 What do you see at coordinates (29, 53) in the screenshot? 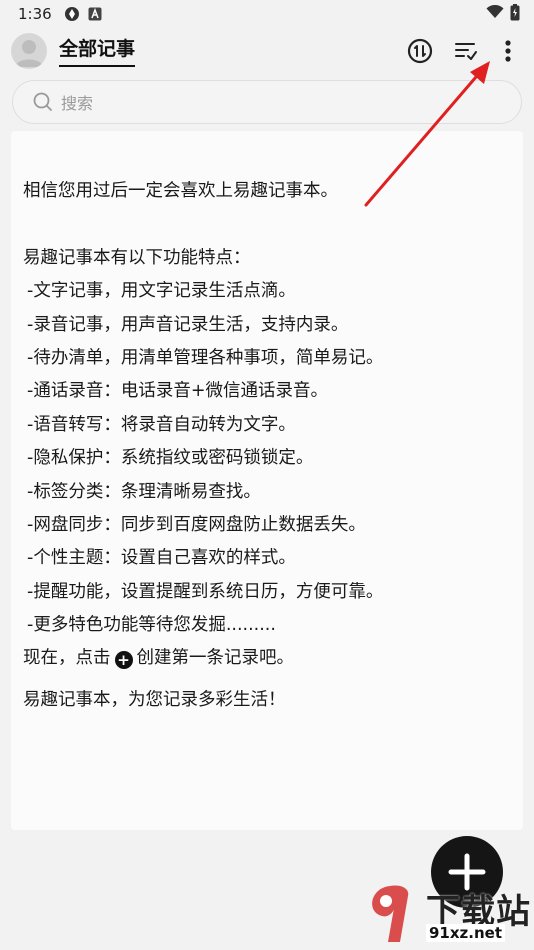
I see `user-icon` at bounding box center [29, 53].